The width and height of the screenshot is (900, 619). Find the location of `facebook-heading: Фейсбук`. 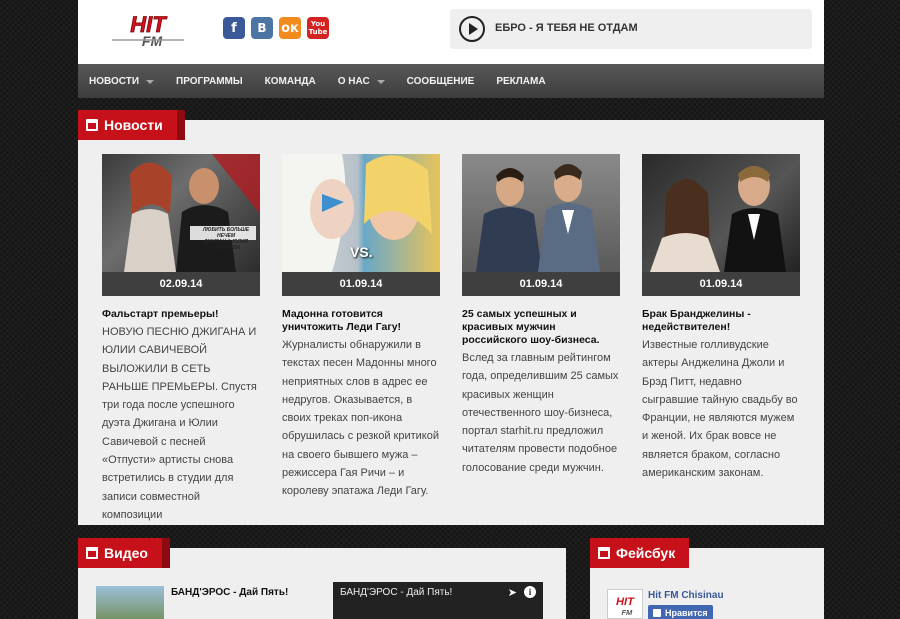

facebook-heading: Фейсбук is located at coordinates (640, 553).